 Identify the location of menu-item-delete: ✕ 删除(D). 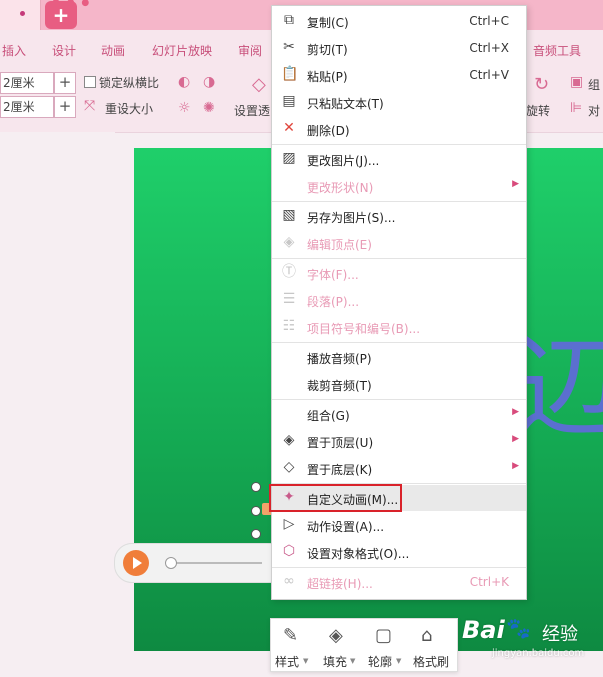
(399, 129).